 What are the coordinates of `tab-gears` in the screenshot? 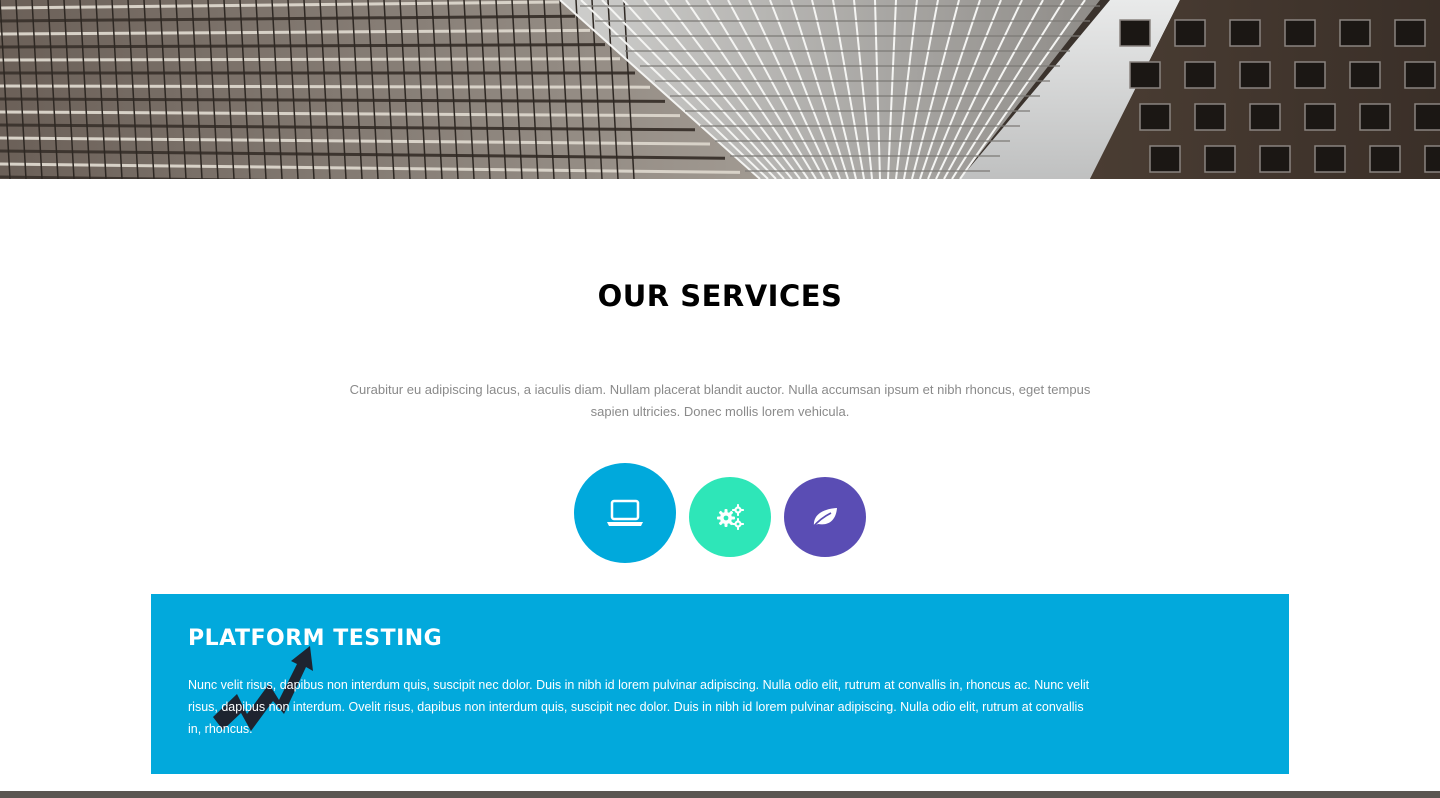 It's located at (730, 517).